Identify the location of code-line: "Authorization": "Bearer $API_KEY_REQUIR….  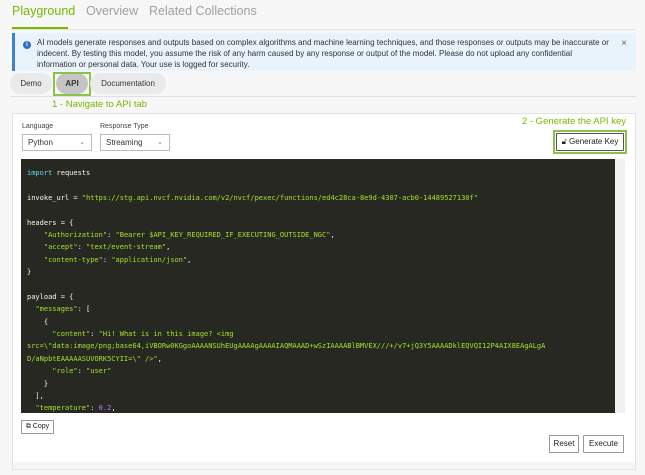
(321, 235).